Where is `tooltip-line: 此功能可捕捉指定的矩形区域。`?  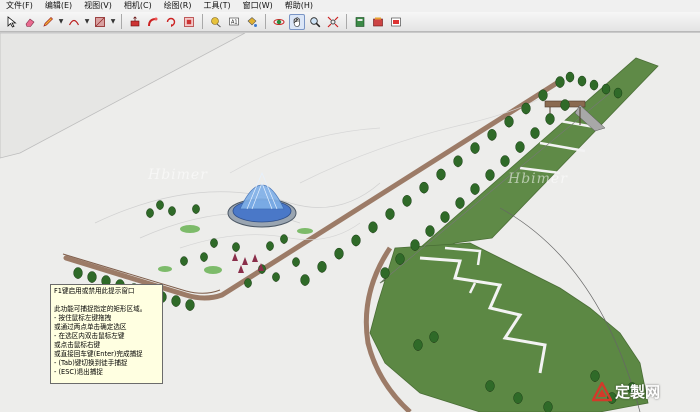 tooltip-line: 此功能可捕捉指定的矩形区域。 is located at coordinates (100, 309).